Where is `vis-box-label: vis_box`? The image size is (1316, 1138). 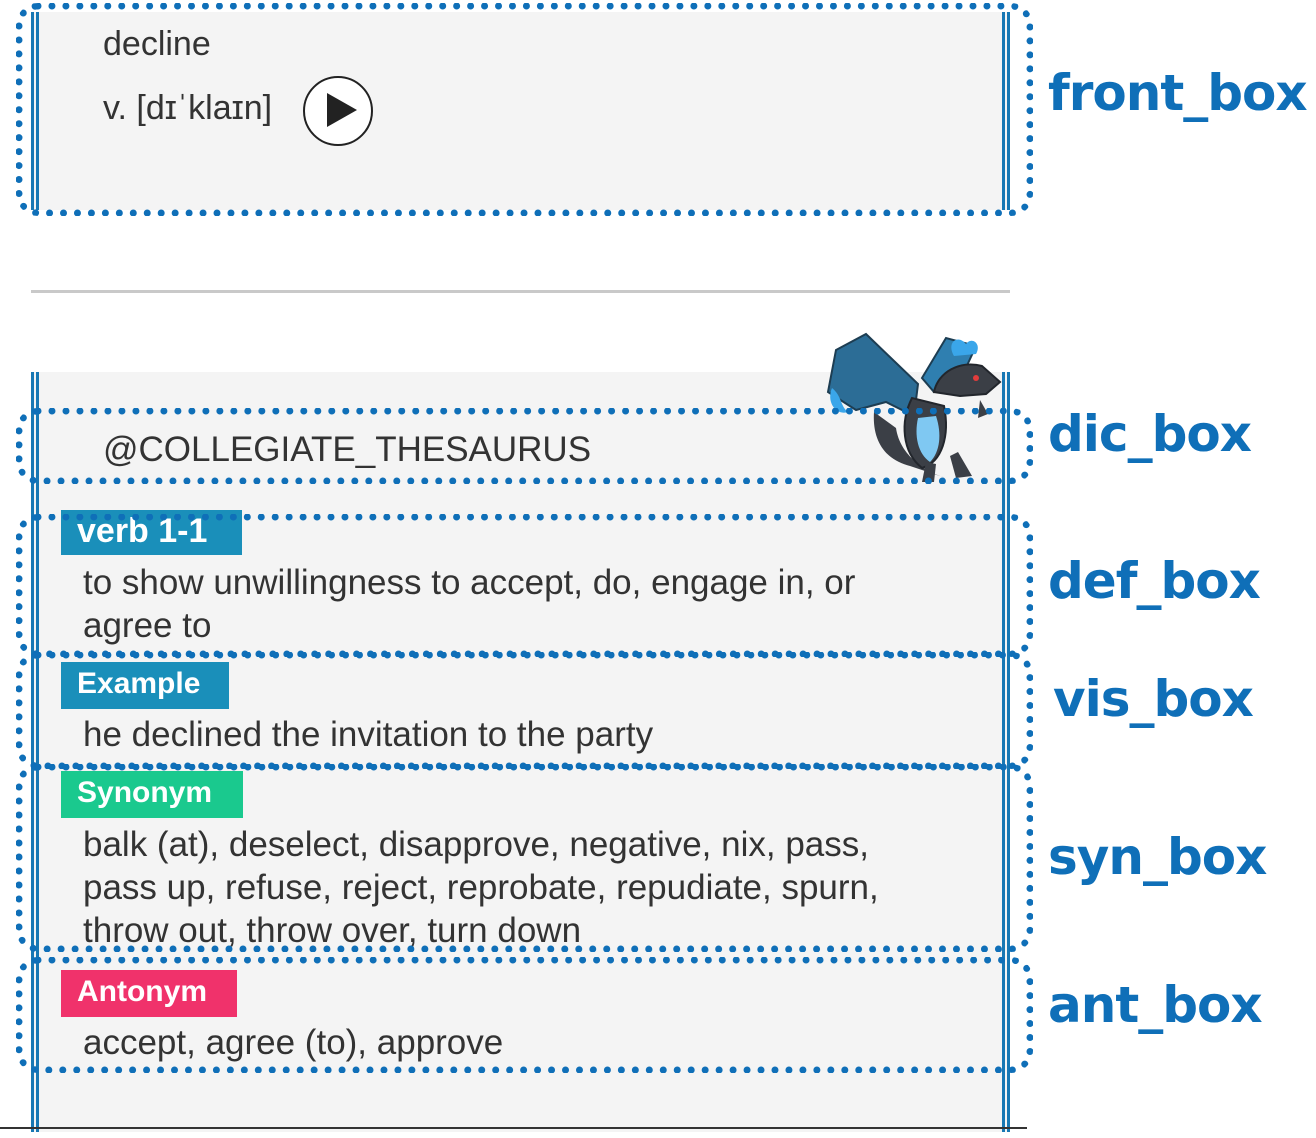 vis-box-label: vis_box is located at coordinates (1153, 699).